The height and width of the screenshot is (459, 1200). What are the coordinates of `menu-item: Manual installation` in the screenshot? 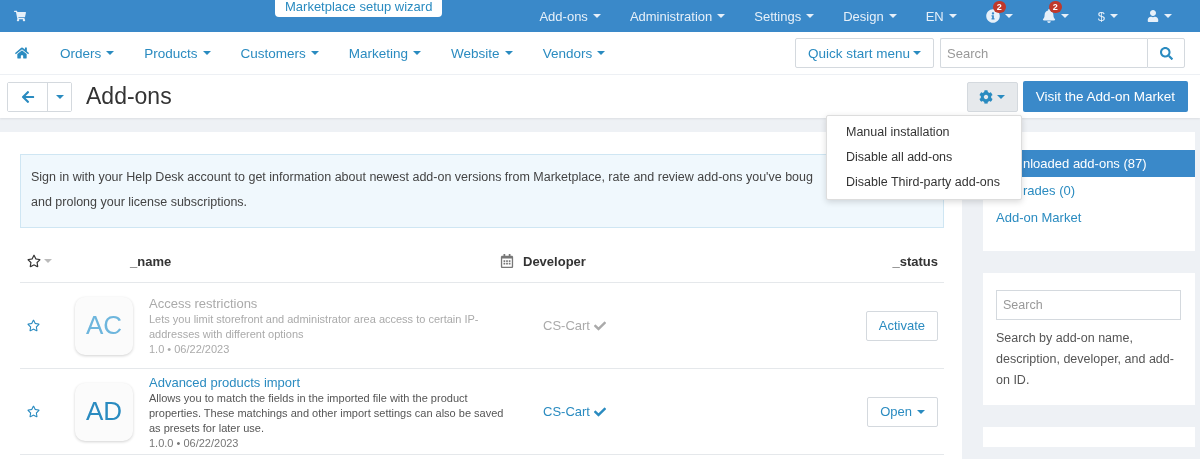 It's located at (924, 132).